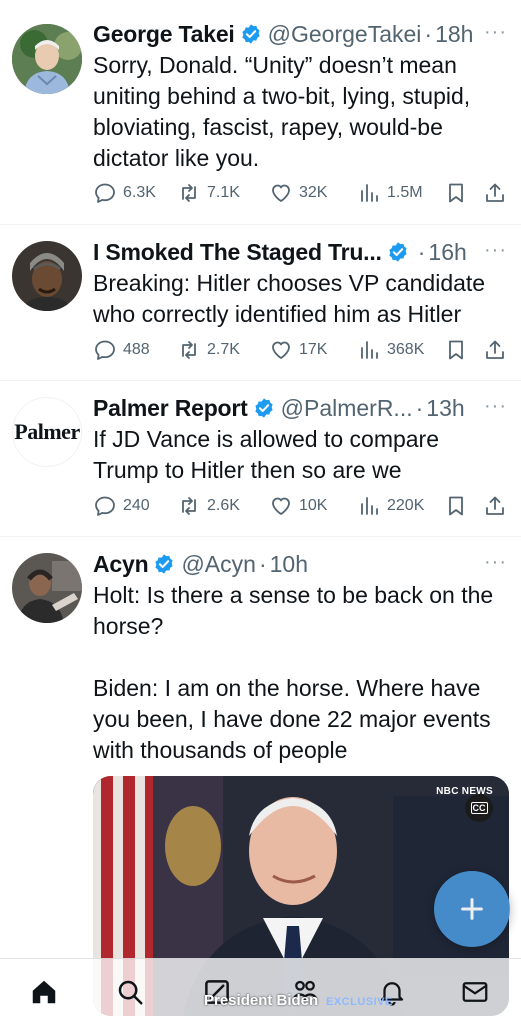 The height and width of the screenshot is (1023, 521). I want to click on home-icon, so click(44, 992).